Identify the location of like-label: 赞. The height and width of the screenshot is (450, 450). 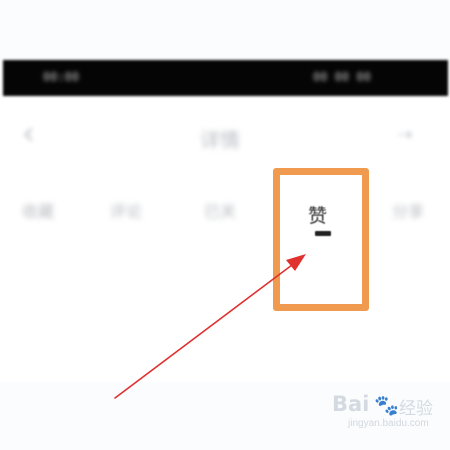
(318, 216).